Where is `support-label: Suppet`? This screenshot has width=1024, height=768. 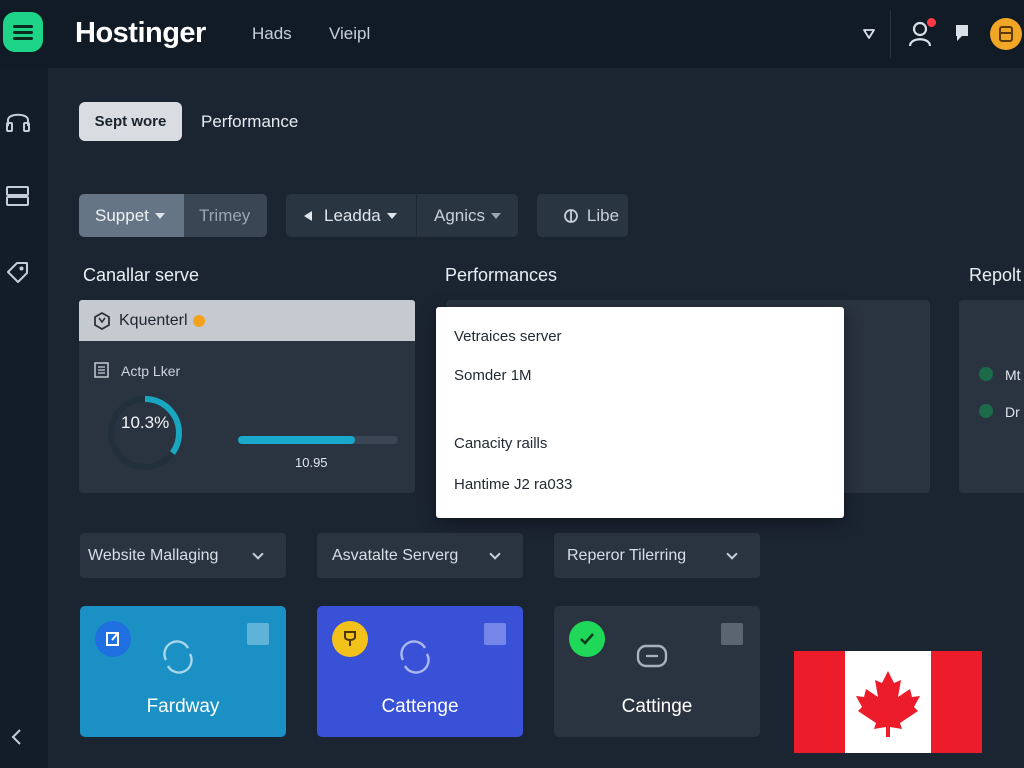
support-label: Suppet is located at coordinates (122, 215).